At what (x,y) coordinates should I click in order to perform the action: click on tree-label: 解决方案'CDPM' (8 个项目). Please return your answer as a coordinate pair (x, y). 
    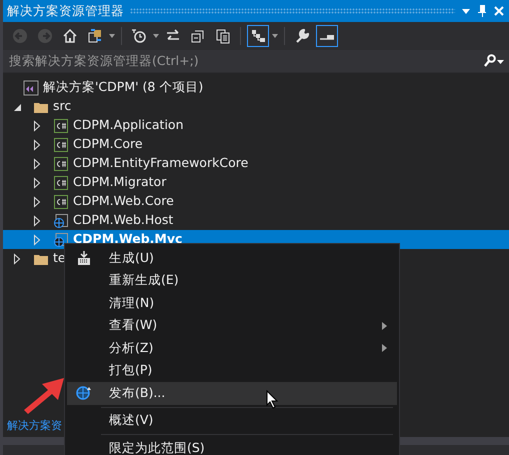
    Looking at the image, I should click on (123, 87).